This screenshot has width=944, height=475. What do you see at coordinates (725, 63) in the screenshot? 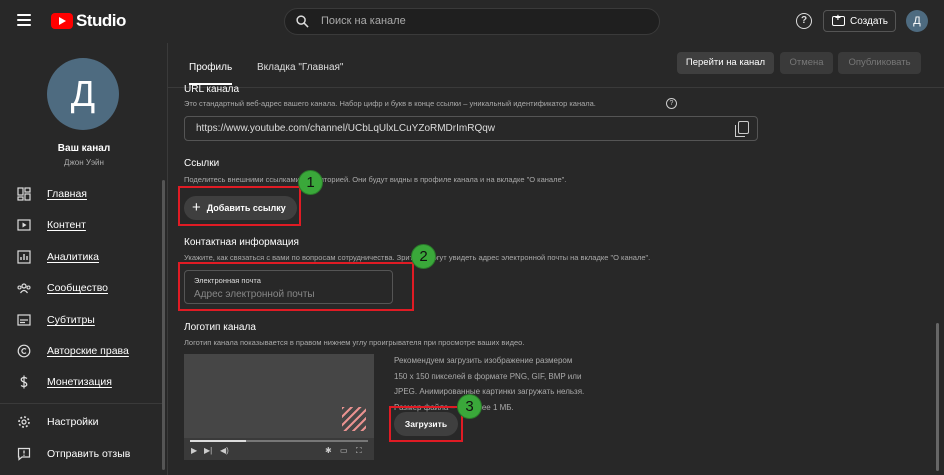
I see `go-to-channel-button: Перейти на канал` at bounding box center [725, 63].